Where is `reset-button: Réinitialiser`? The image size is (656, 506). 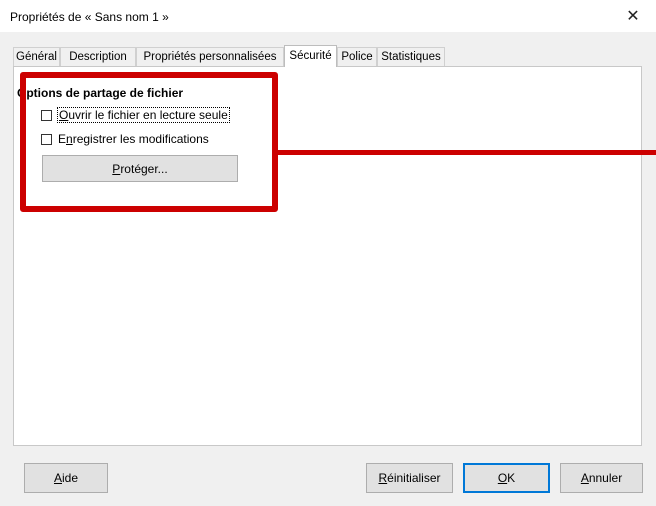
reset-button: Réinitialiser is located at coordinates (409, 478).